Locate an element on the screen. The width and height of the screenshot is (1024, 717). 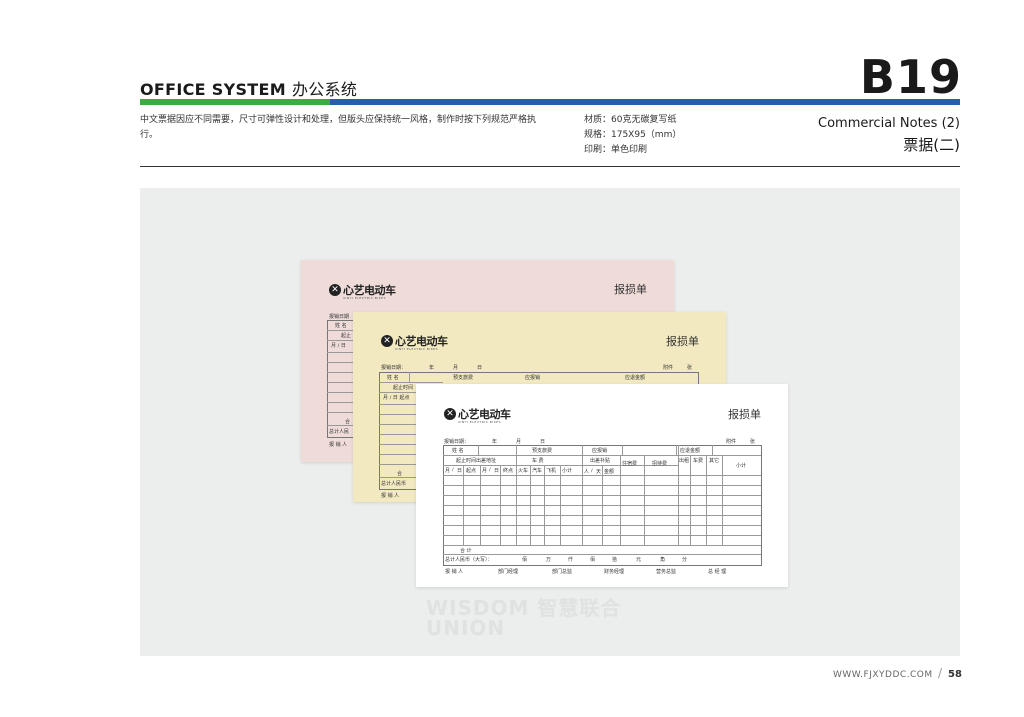
total-label: 合 计 is located at coordinates (466, 551).